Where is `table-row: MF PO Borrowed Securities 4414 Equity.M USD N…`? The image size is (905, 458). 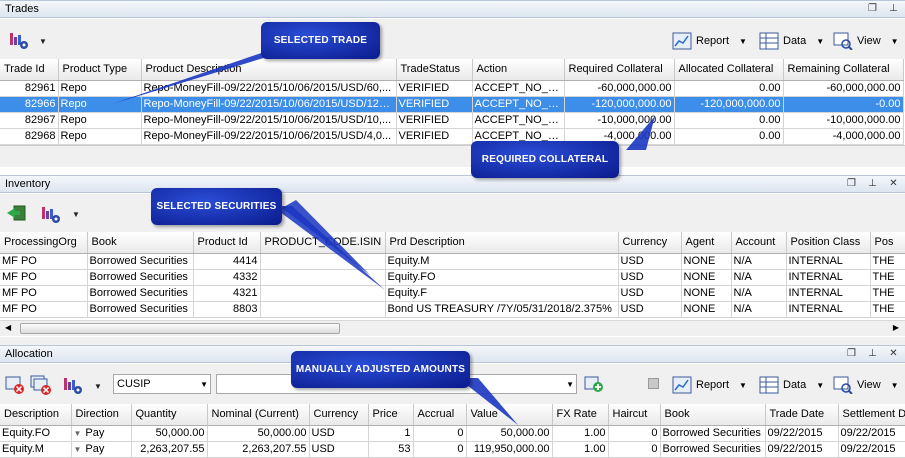
table-row: MF PO Borrowed Securities 4414 Equity.M USD N… is located at coordinates (452, 261).